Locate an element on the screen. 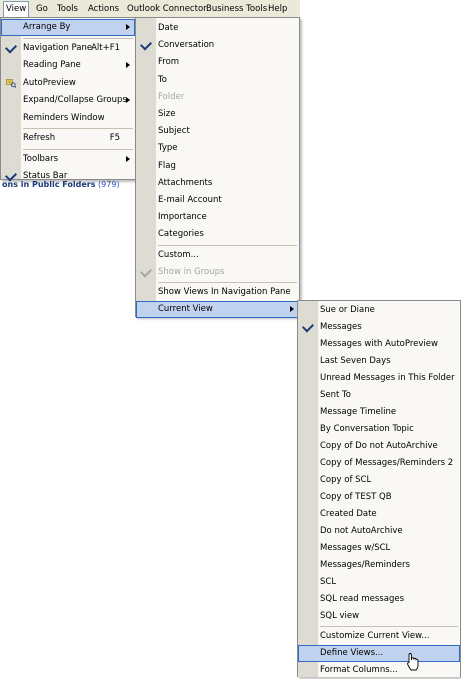 The image size is (461, 679). menu-item-label: Copy of SCL is located at coordinates (346, 480).